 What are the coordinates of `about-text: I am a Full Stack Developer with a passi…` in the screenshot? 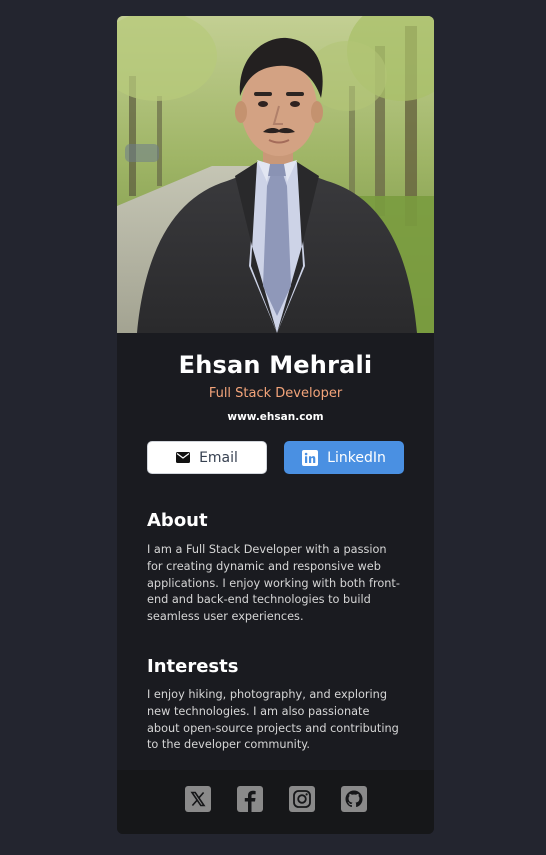 It's located at (273, 583).